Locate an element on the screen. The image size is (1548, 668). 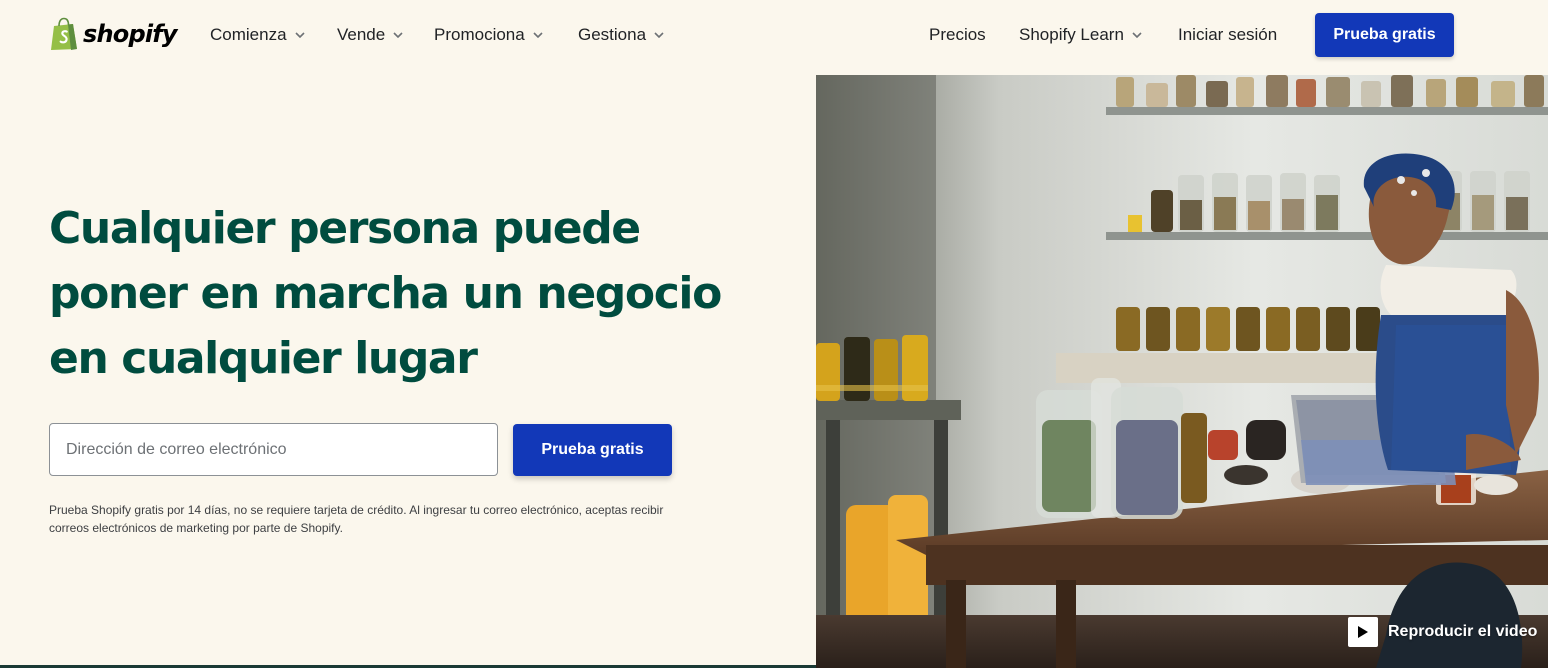
shopify-logo: shopify is located at coordinates (113, 34).